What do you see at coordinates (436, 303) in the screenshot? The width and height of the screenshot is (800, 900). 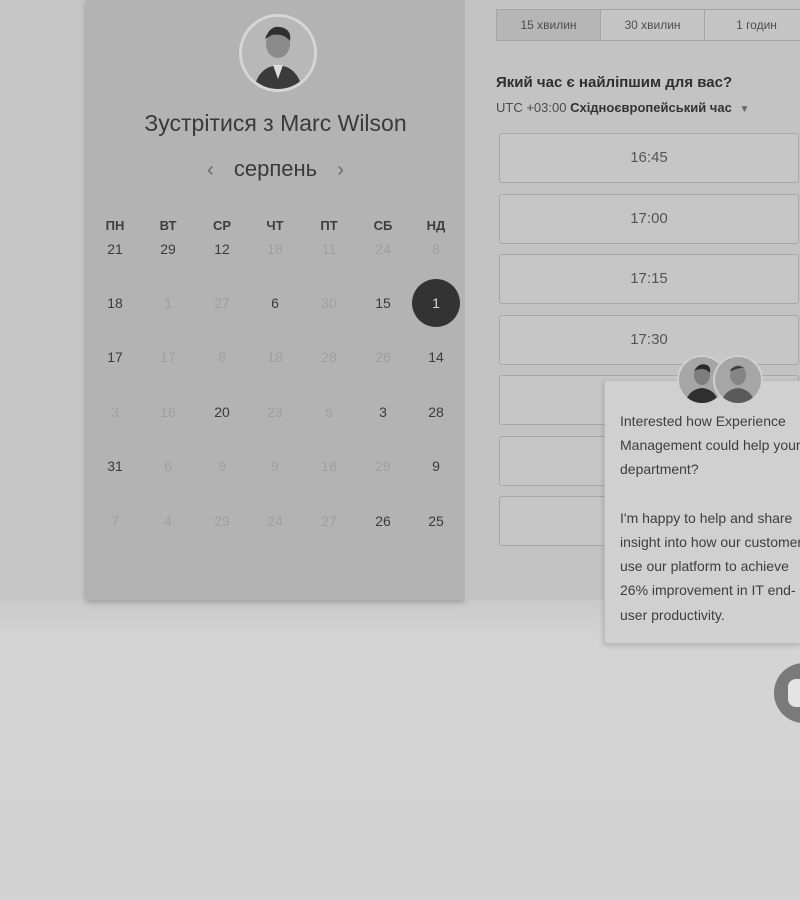 I see `selected-day: 1` at bounding box center [436, 303].